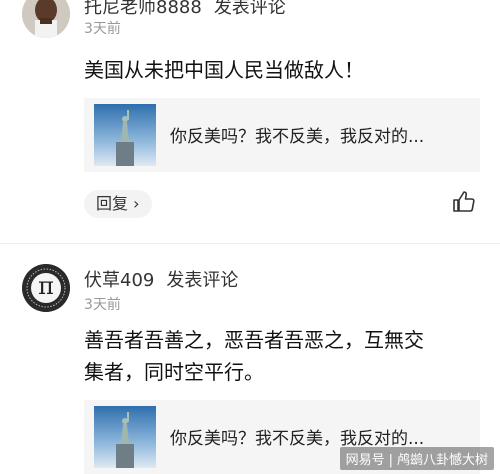 The image size is (500, 474). I want to click on watermark-account: 鸬鹚八卦憾大树, so click(442, 460).